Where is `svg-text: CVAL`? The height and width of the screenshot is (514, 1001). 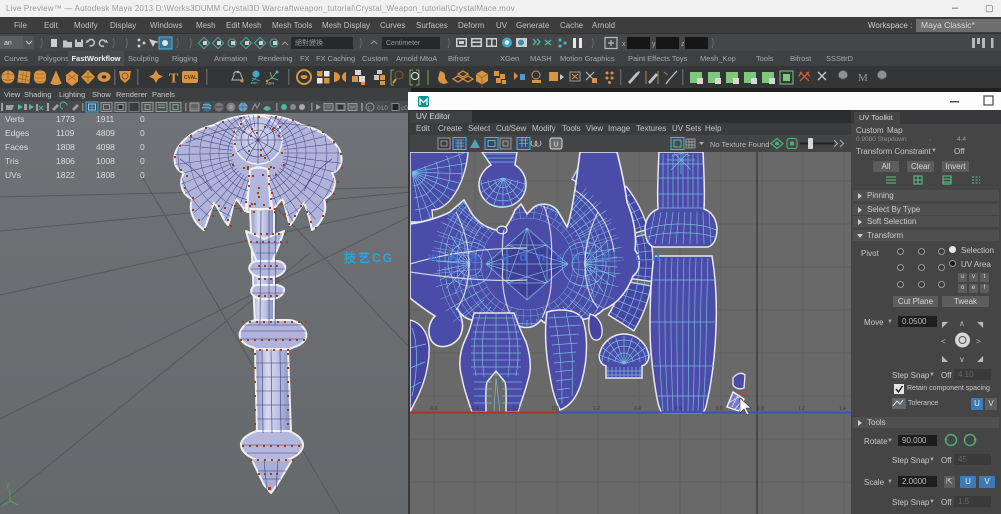
svg-text: CVAL is located at coordinates (190, 78).